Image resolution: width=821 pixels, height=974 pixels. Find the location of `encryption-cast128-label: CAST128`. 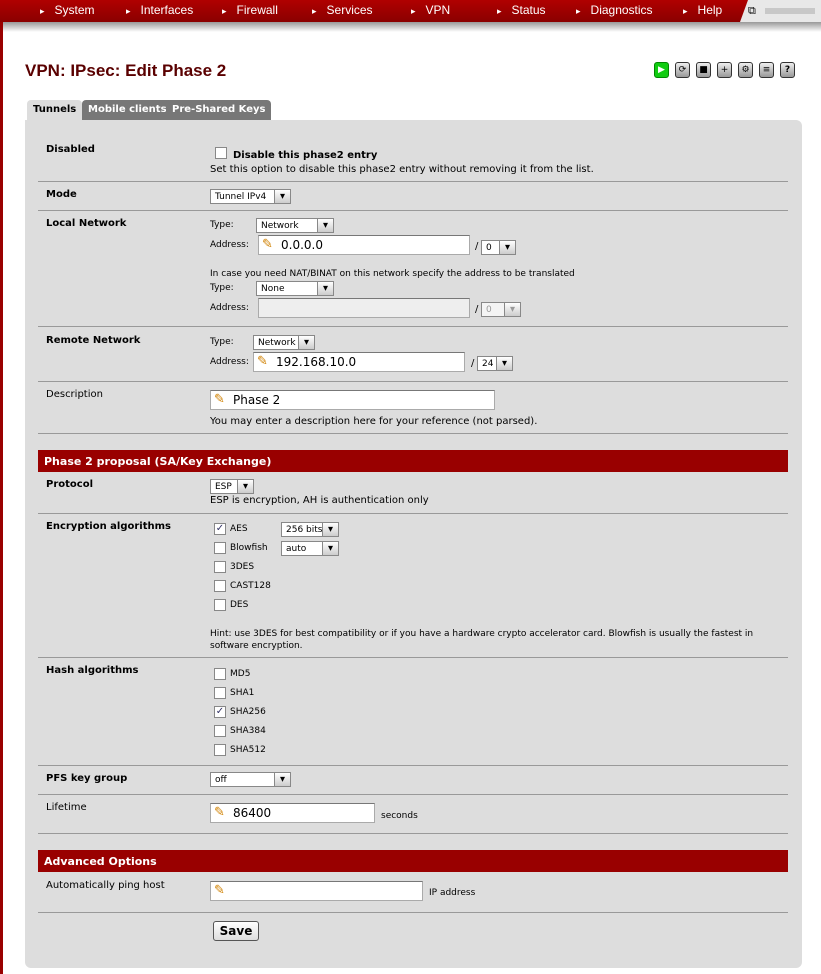

encryption-cast128-label: CAST128 is located at coordinates (250, 586).